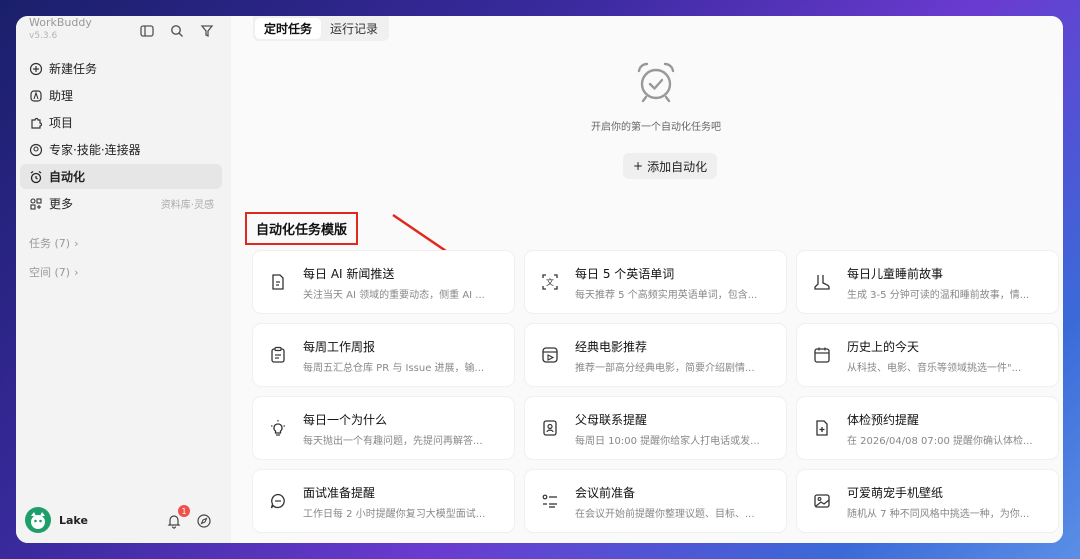  Describe the element at coordinates (638, 166) in the screenshot. I see `plus-icon: +` at that location.